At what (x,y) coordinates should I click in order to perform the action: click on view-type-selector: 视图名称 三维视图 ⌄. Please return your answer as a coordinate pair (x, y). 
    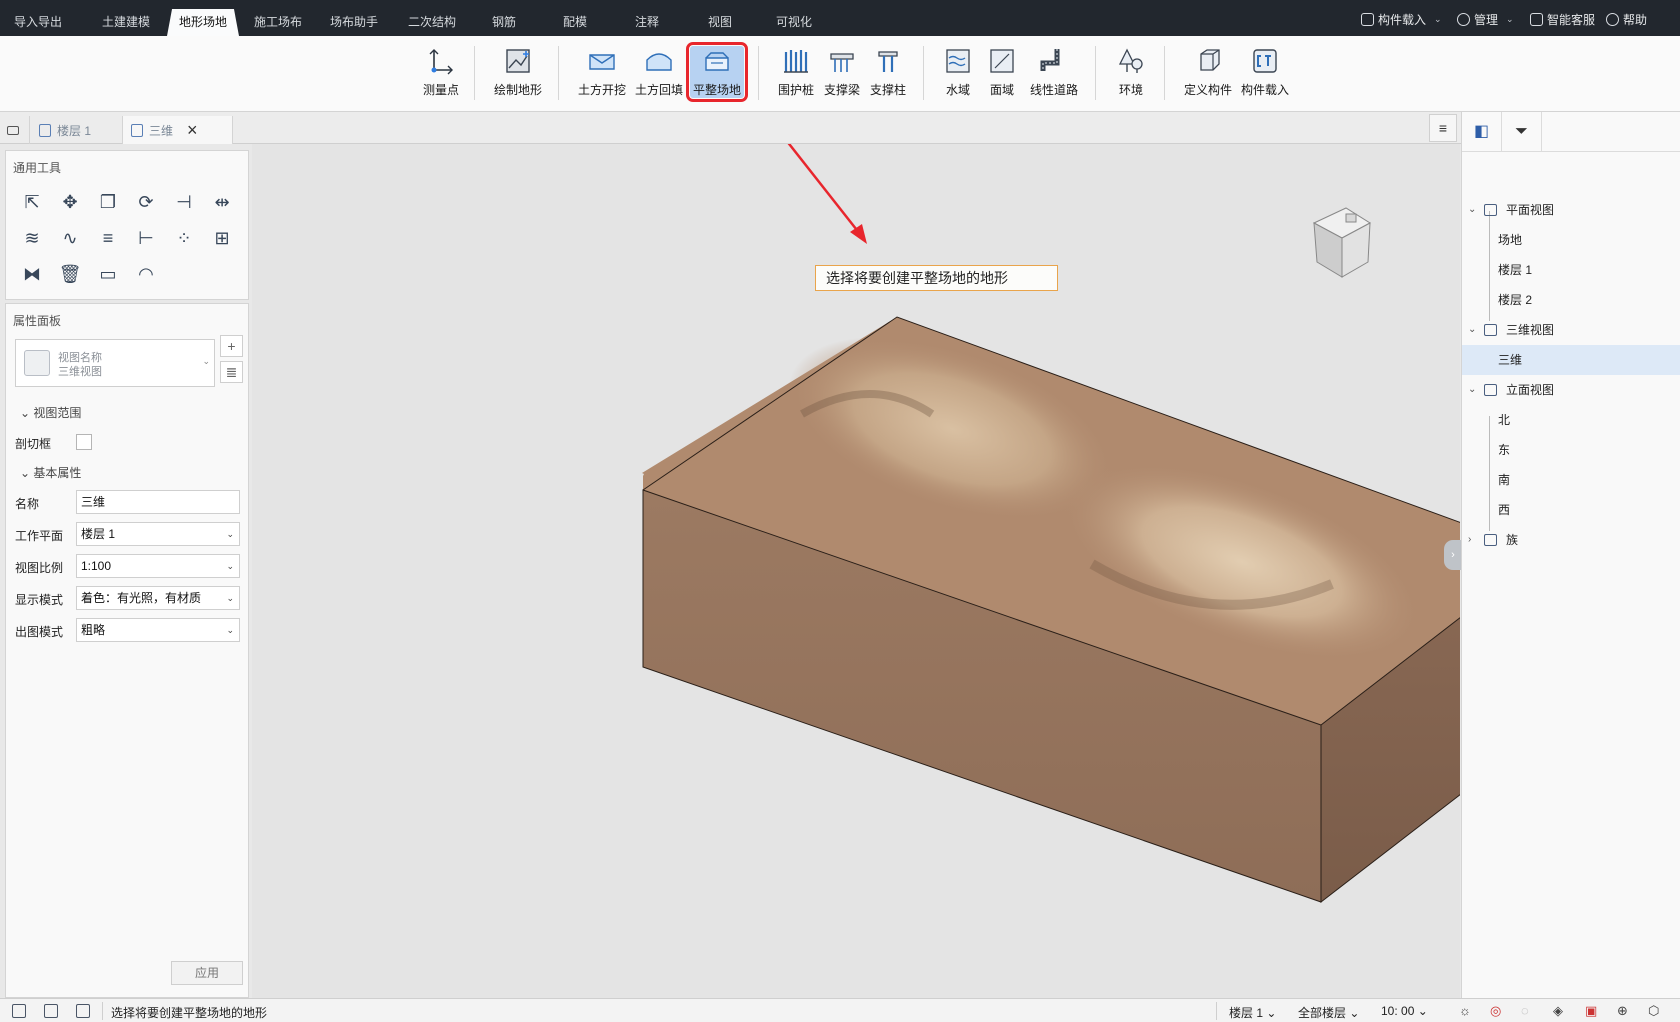
    Looking at the image, I should click on (115, 363).